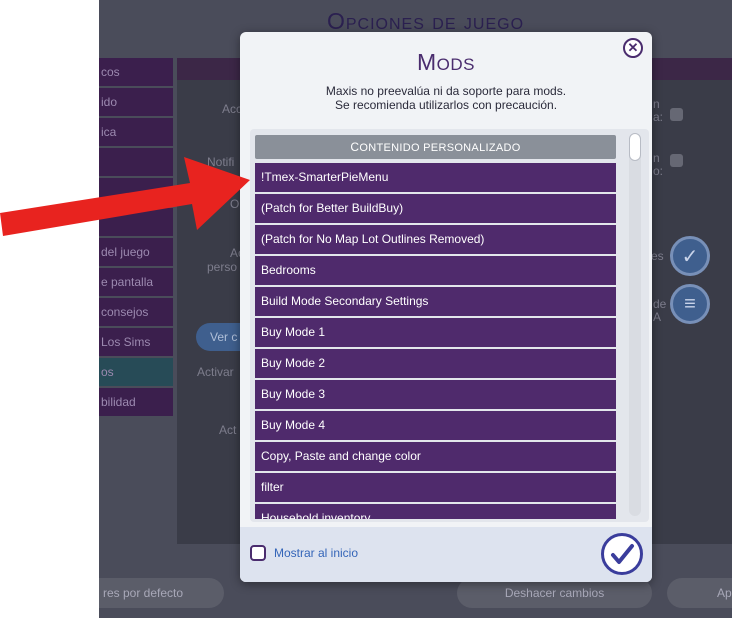  I want to click on mod-list-item: Buy Mode 3, so click(435, 394).